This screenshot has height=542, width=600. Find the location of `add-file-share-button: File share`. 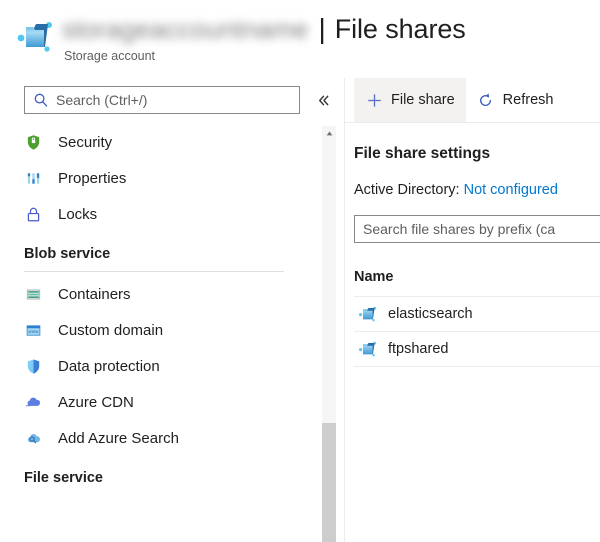

add-file-share-button: File share is located at coordinates (410, 100).